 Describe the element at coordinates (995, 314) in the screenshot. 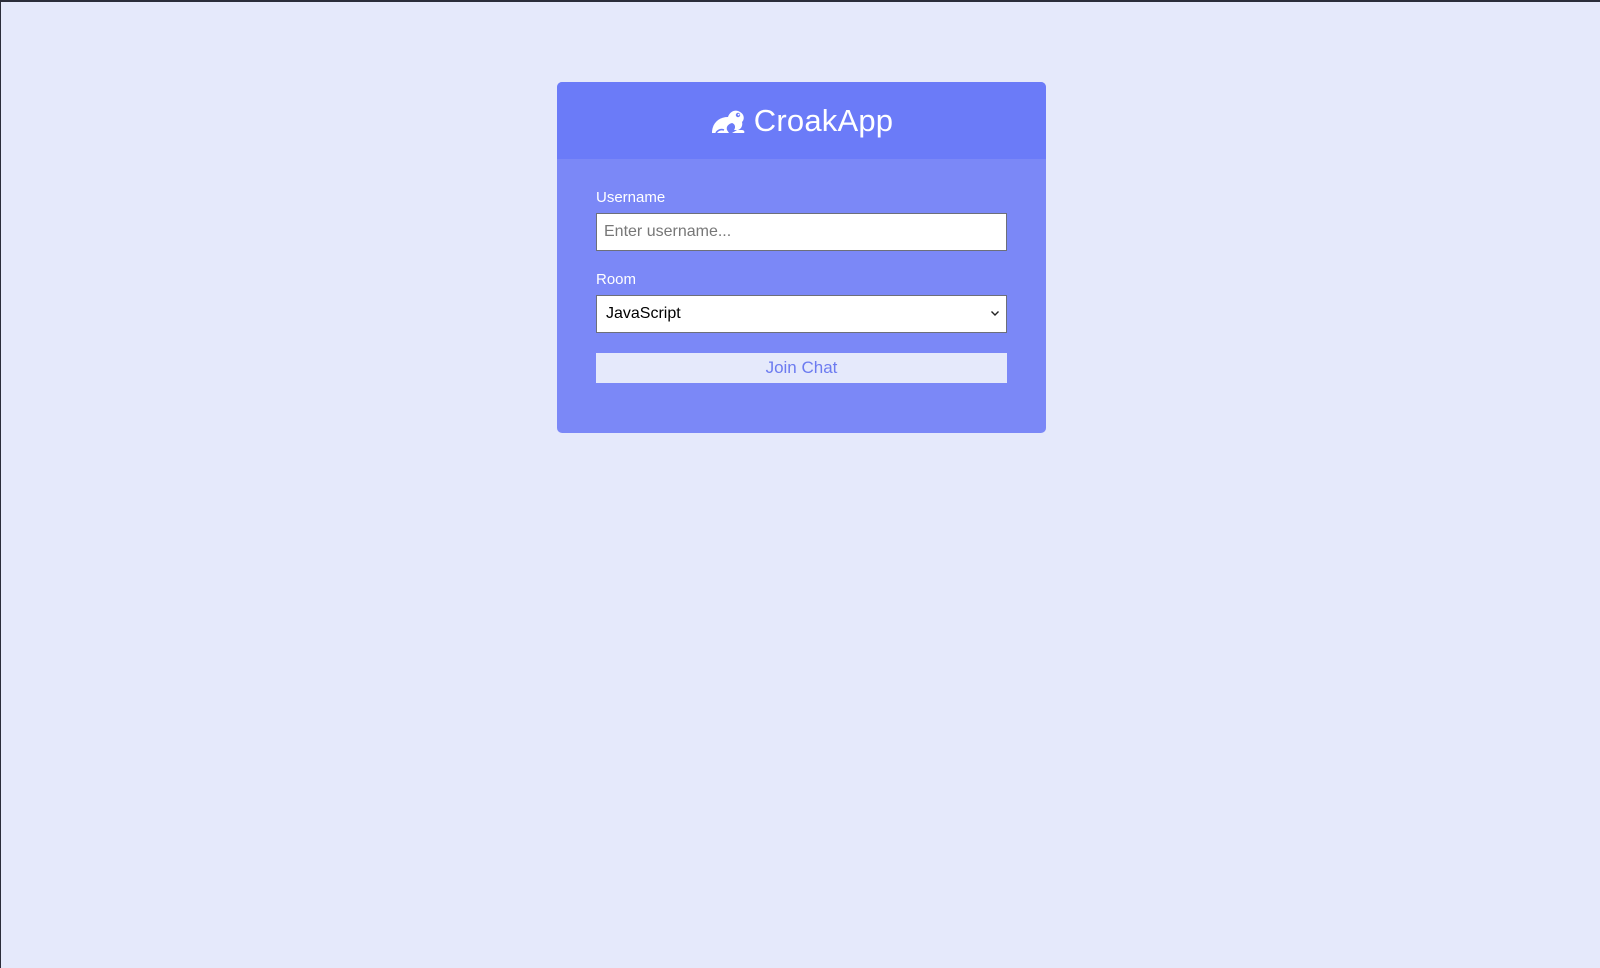

I see `chevron-down-icon` at that location.